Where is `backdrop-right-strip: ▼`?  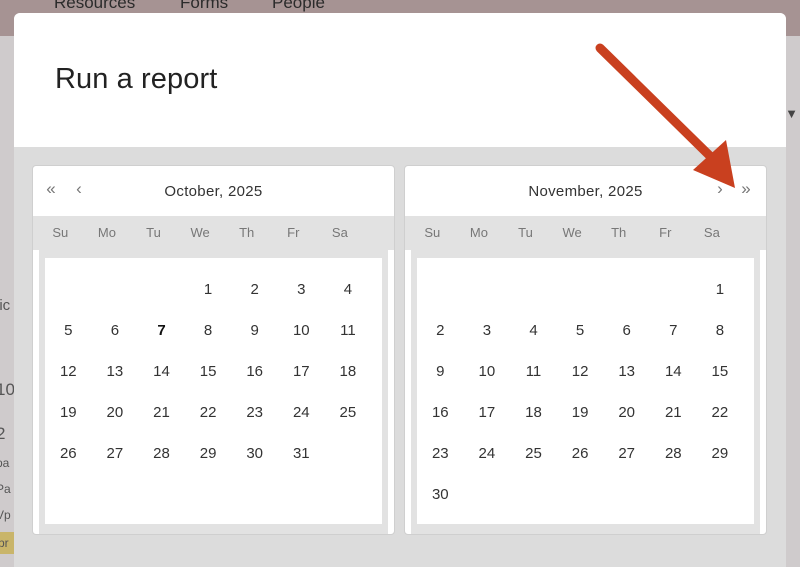 backdrop-right-strip: ▼ is located at coordinates (792, 301).